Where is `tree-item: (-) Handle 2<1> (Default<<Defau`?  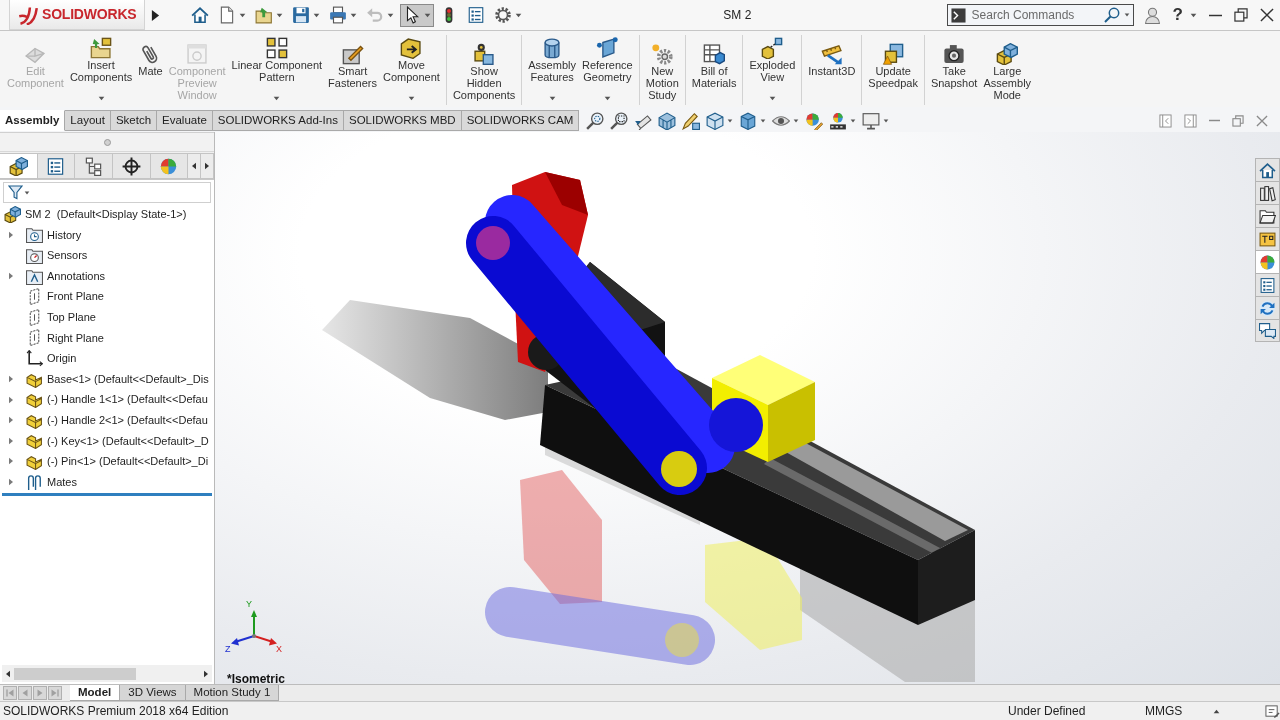
tree-item: (-) Handle 2<1> (Default<<Defau is located at coordinates (127, 420).